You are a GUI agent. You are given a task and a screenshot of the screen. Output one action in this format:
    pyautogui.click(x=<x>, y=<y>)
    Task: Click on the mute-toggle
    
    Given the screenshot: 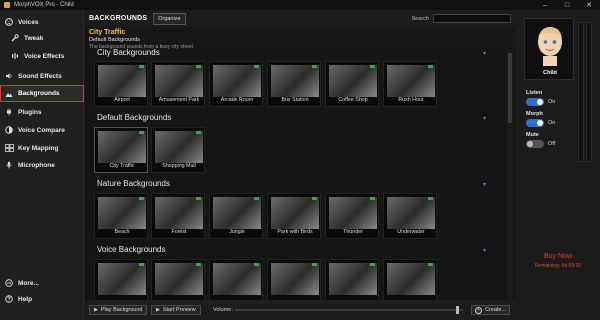 What is the action you would take?
    pyautogui.click(x=535, y=144)
    